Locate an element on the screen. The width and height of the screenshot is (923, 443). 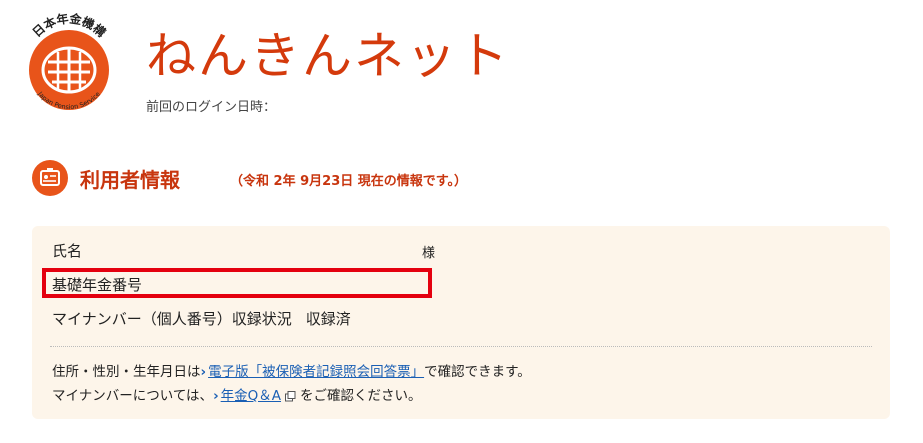
note-2-text: マイナンバーについては、 is located at coordinates (133, 396).